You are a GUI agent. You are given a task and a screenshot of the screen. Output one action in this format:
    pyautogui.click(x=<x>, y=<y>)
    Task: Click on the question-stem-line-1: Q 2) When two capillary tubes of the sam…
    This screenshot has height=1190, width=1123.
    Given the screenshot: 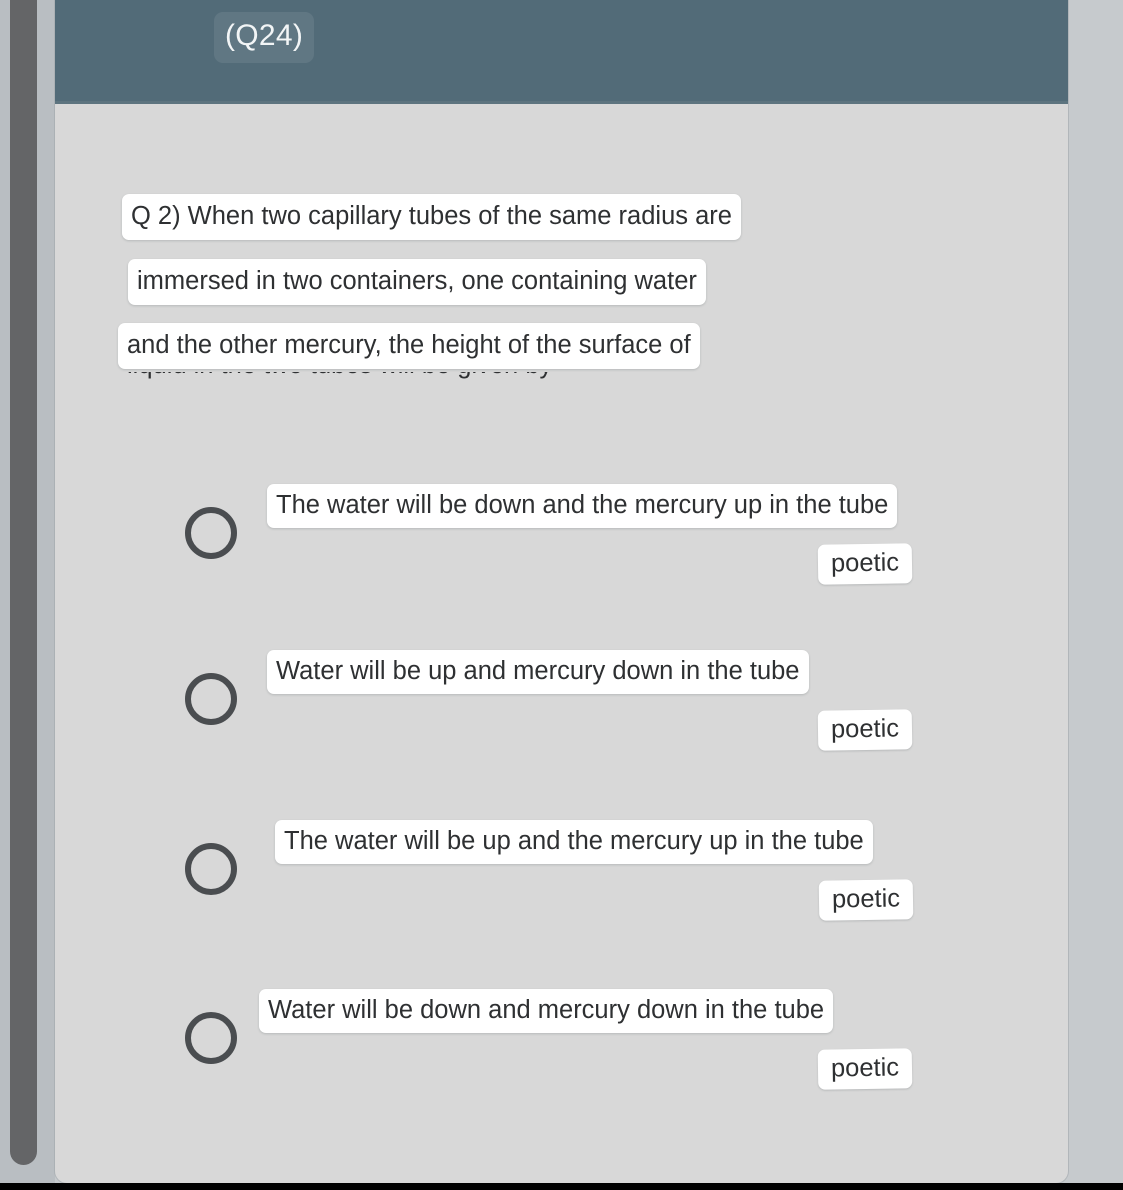 What is the action you would take?
    pyautogui.click(x=431, y=217)
    